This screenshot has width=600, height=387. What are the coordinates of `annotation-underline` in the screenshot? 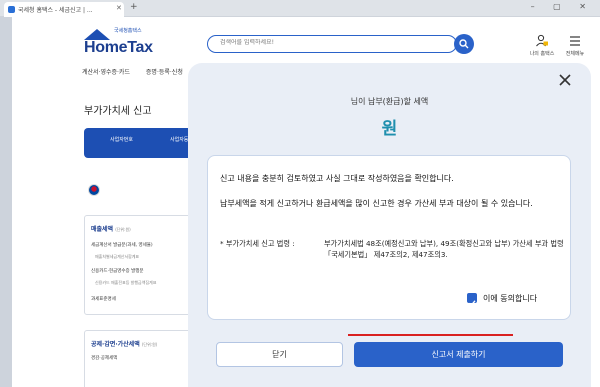 It's located at (430, 335).